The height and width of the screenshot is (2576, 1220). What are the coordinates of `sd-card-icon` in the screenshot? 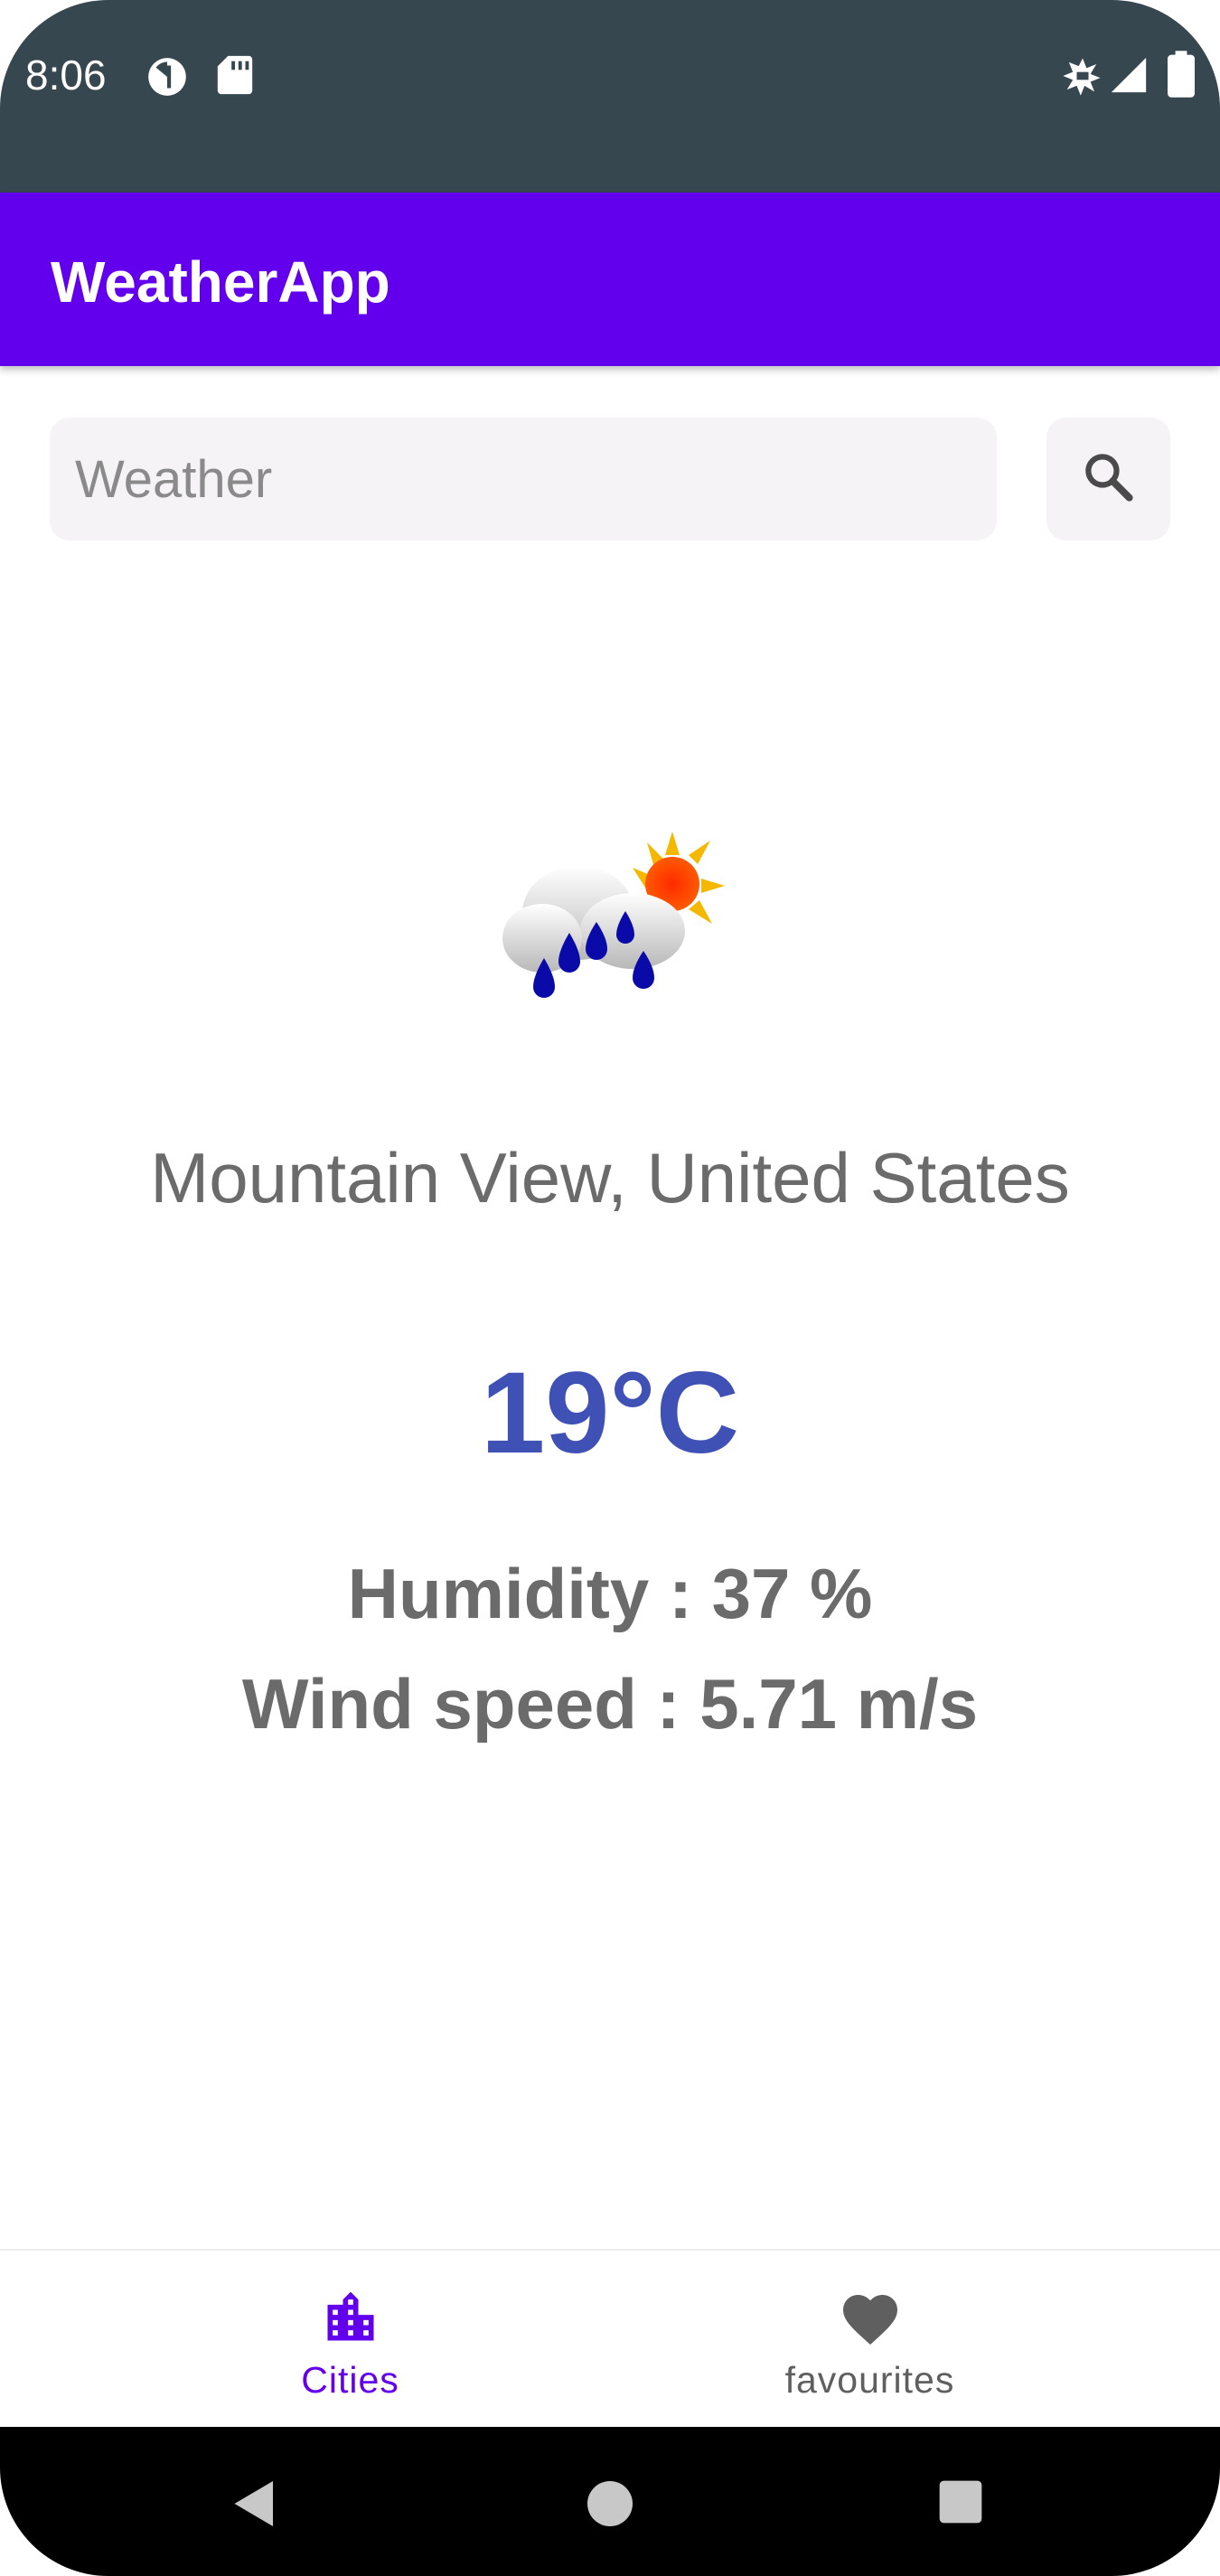 It's located at (235, 77).